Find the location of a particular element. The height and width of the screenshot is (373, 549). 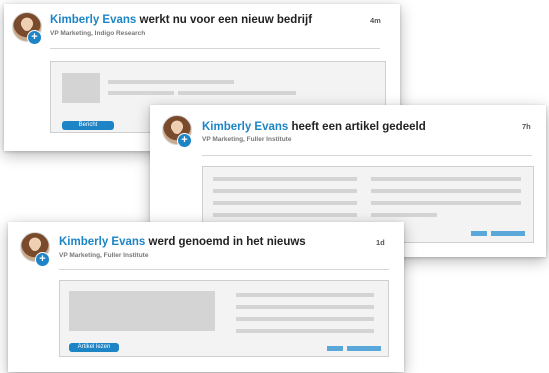

card-subtitle: VP Marketing, Indigo Research is located at coordinates (98, 33).